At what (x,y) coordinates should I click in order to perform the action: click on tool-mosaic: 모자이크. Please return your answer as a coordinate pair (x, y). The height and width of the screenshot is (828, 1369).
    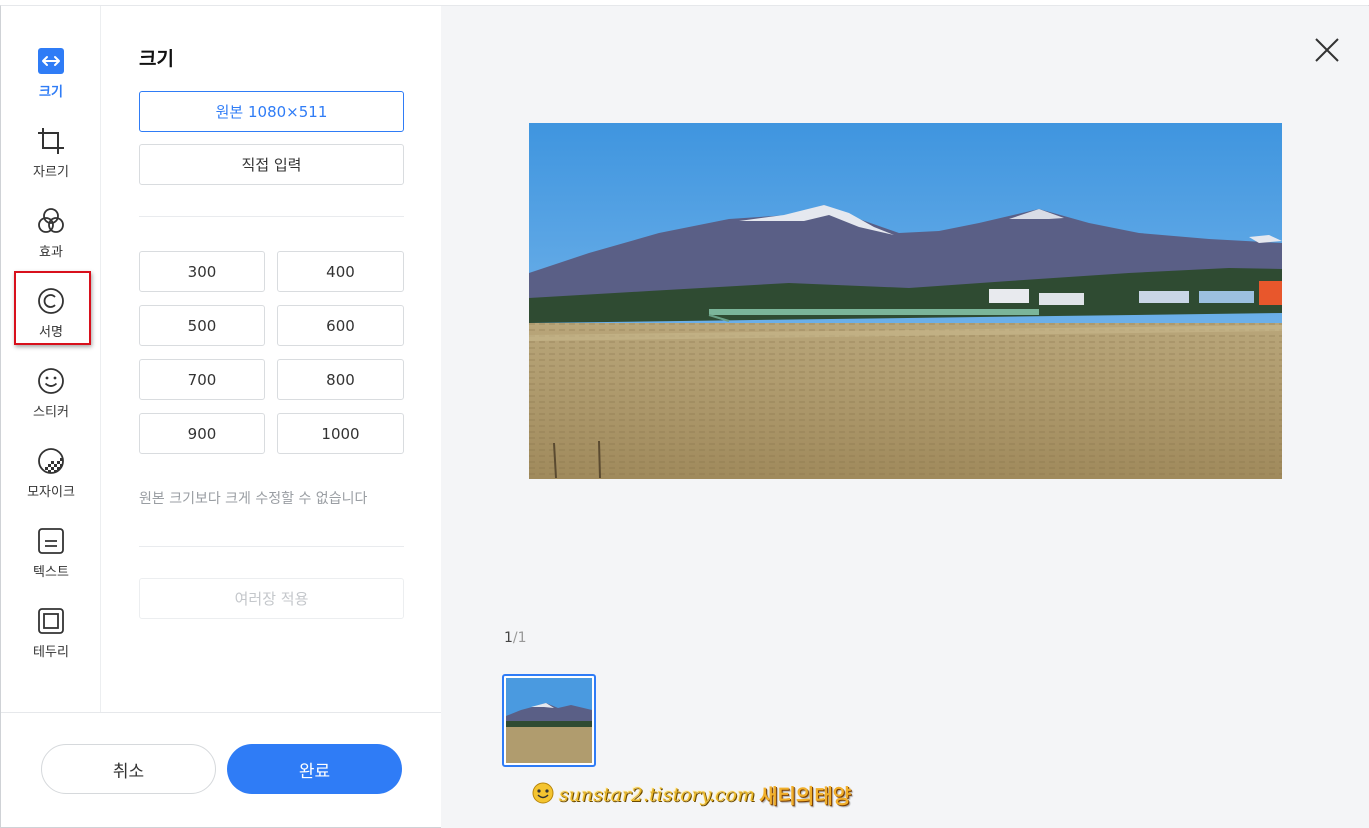
    Looking at the image, I should click on (51, 477).